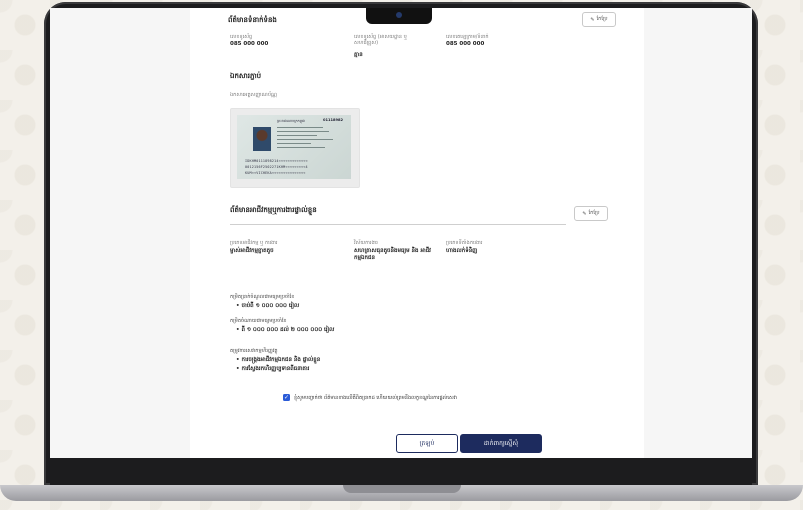 This screenshot has width=803, height=510. Describe the element at coordinates (427, 443) in the screenshot. I see `back-button: ត្រឡប់` at that location.